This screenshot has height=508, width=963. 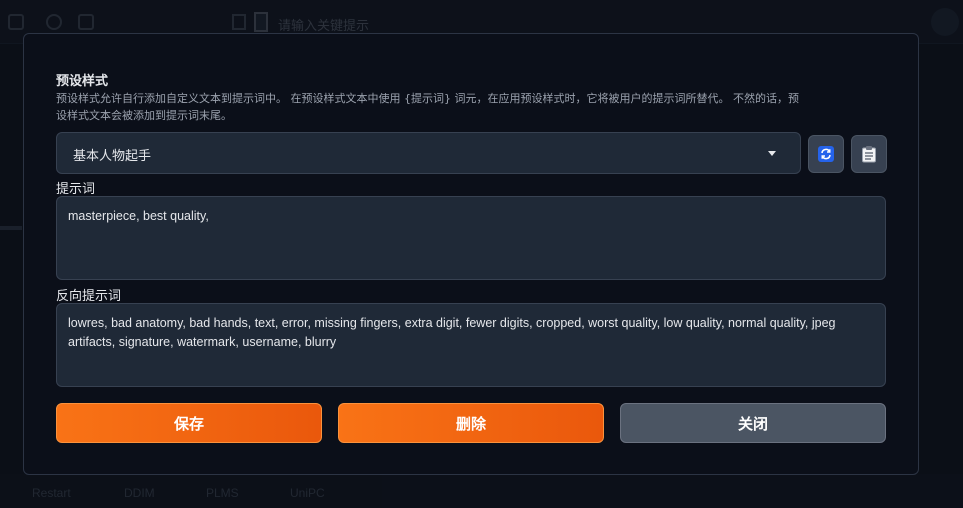 I want to click on refresh-icon, so click(x=826, y=154).